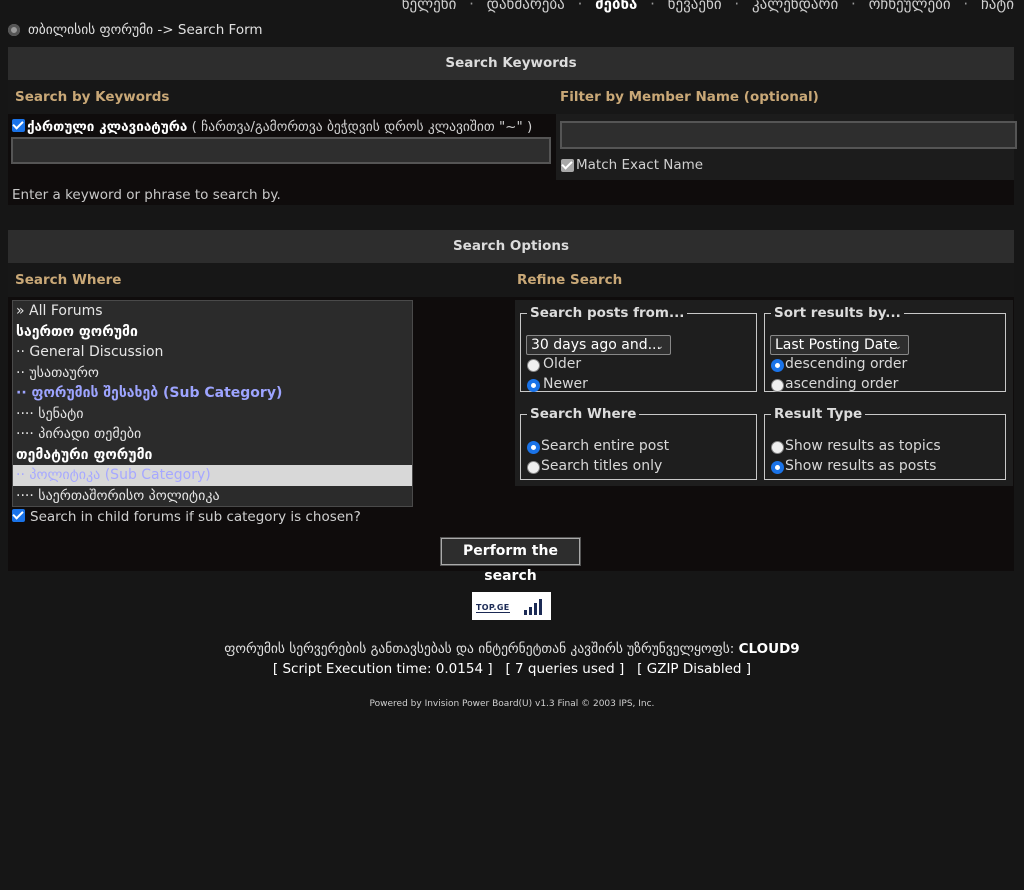 This screenshot has width=1024, height=890. I want to click on forum-option: ···· საერთაშორისო პოლიტიკა, so click(212, 496).